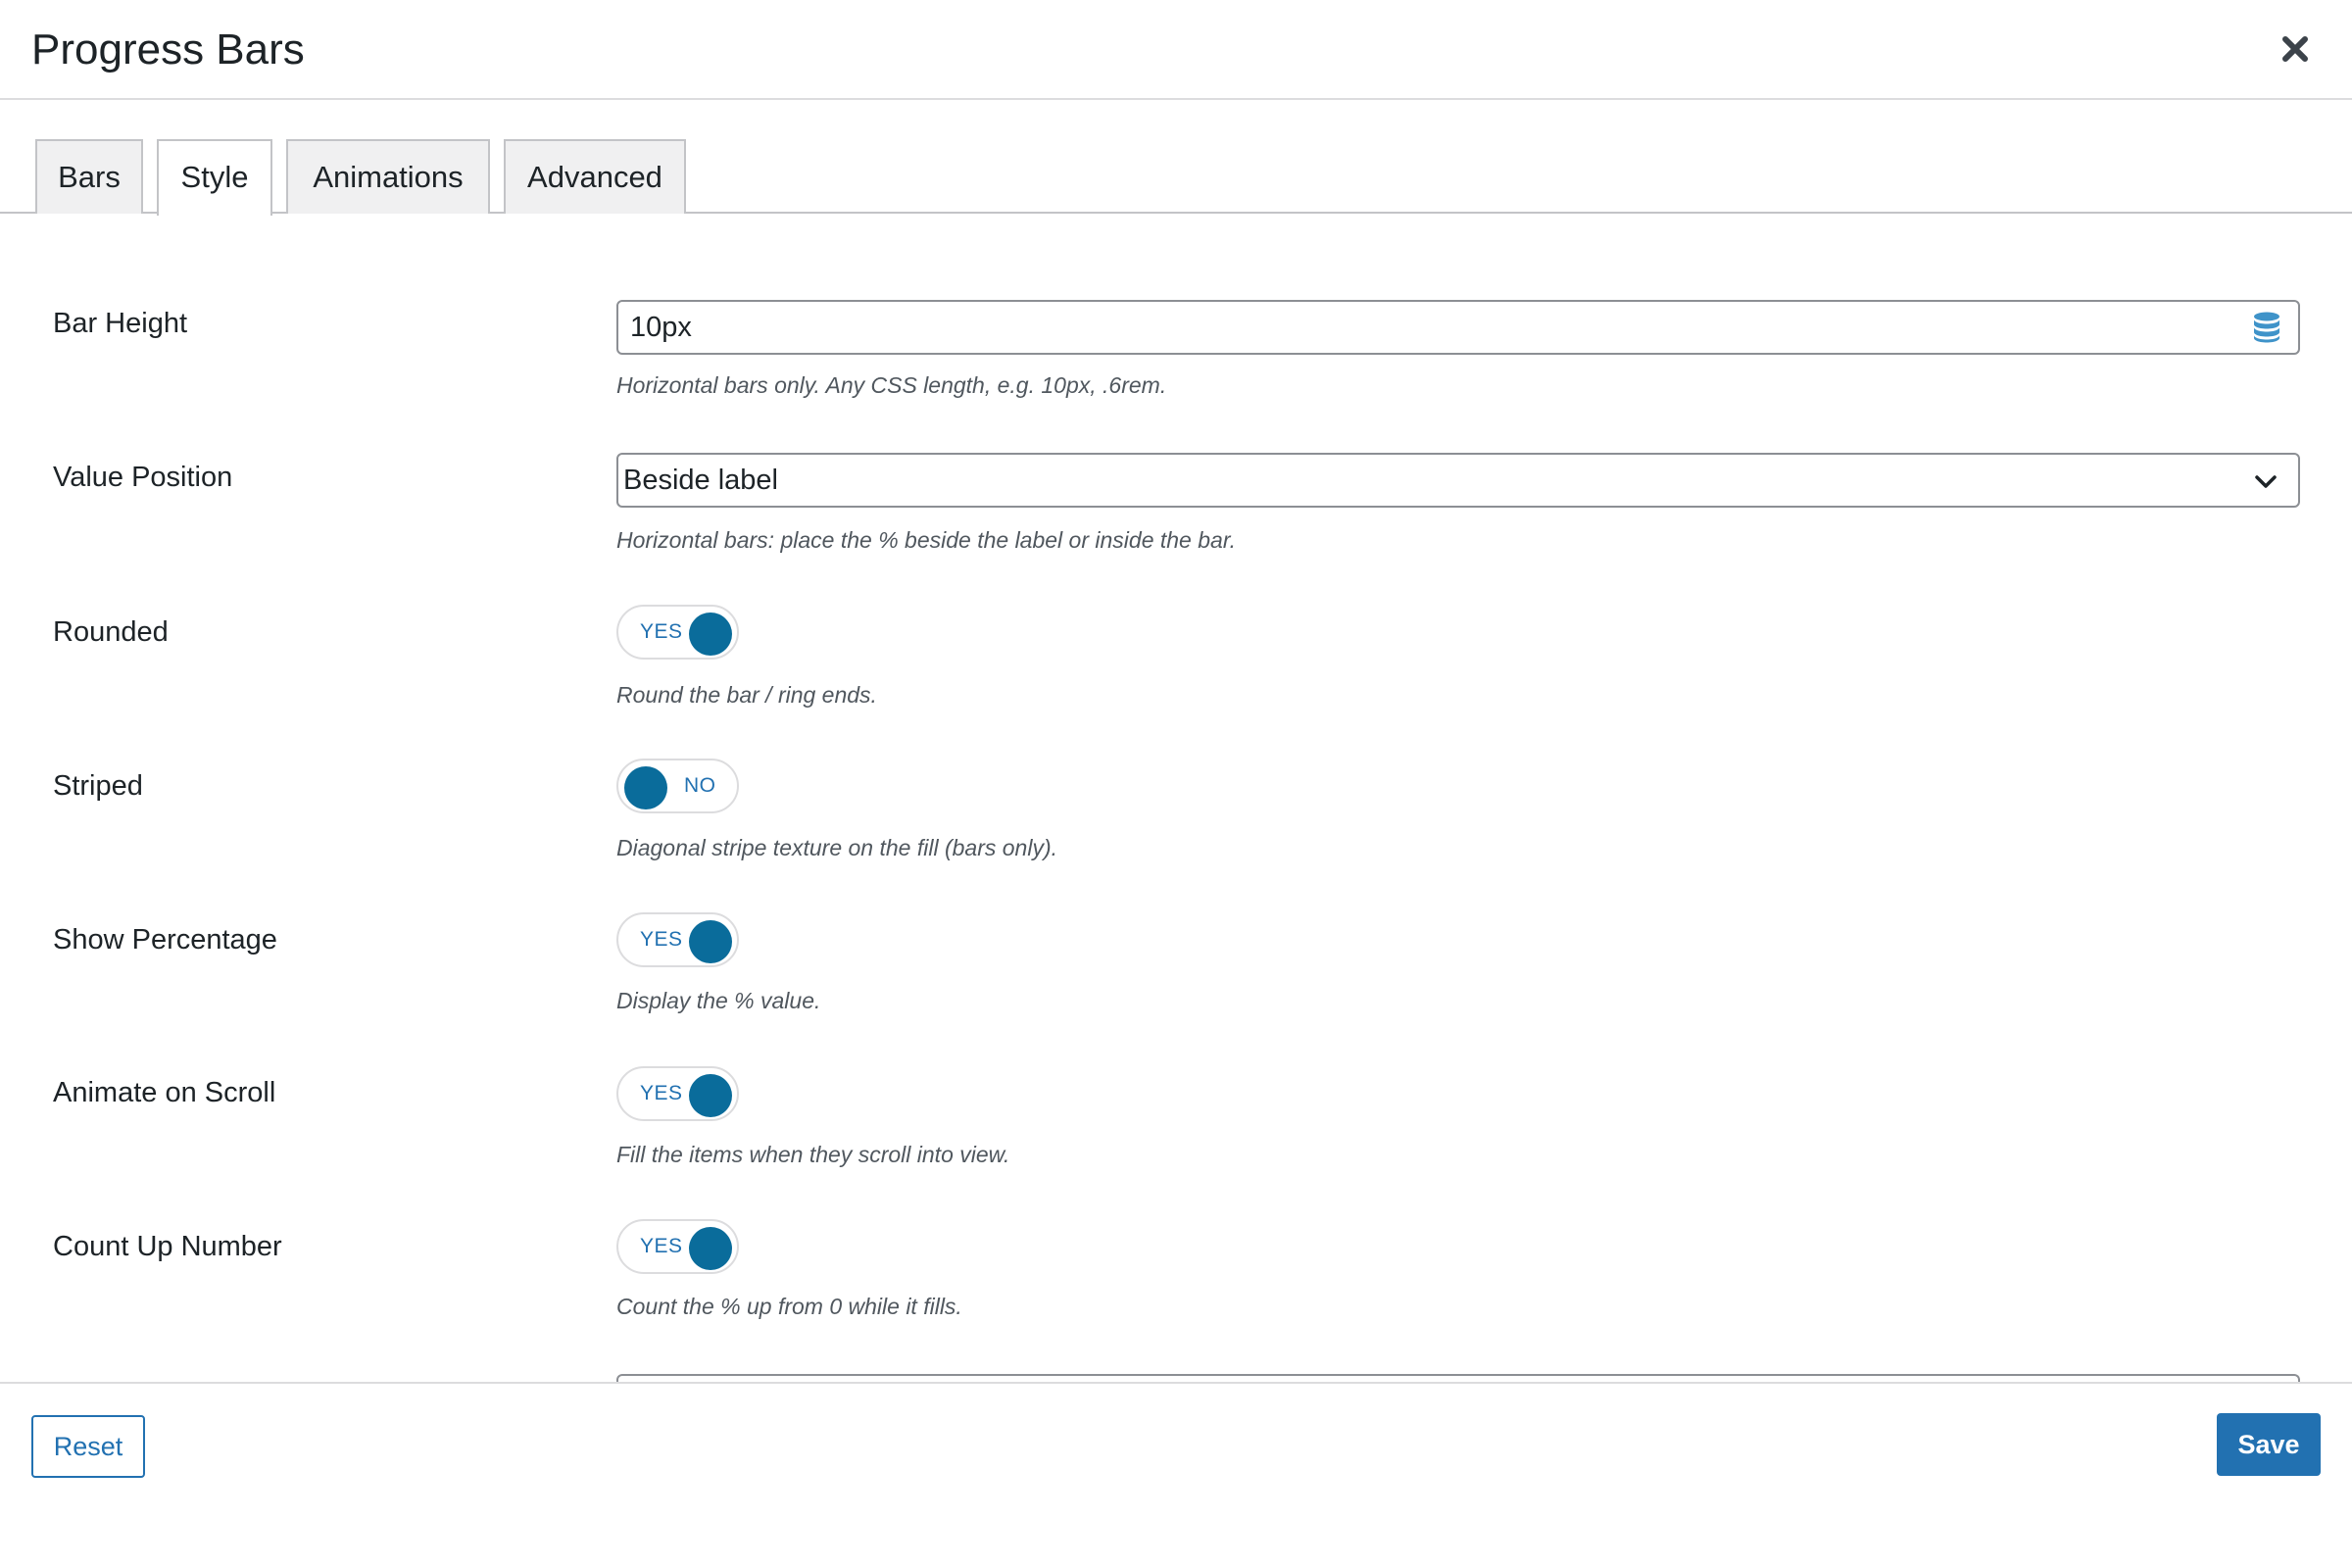 This screenshot has width=2352, height=1568. I want to click on rounded-toggle-state: YES, so click(661, 631).